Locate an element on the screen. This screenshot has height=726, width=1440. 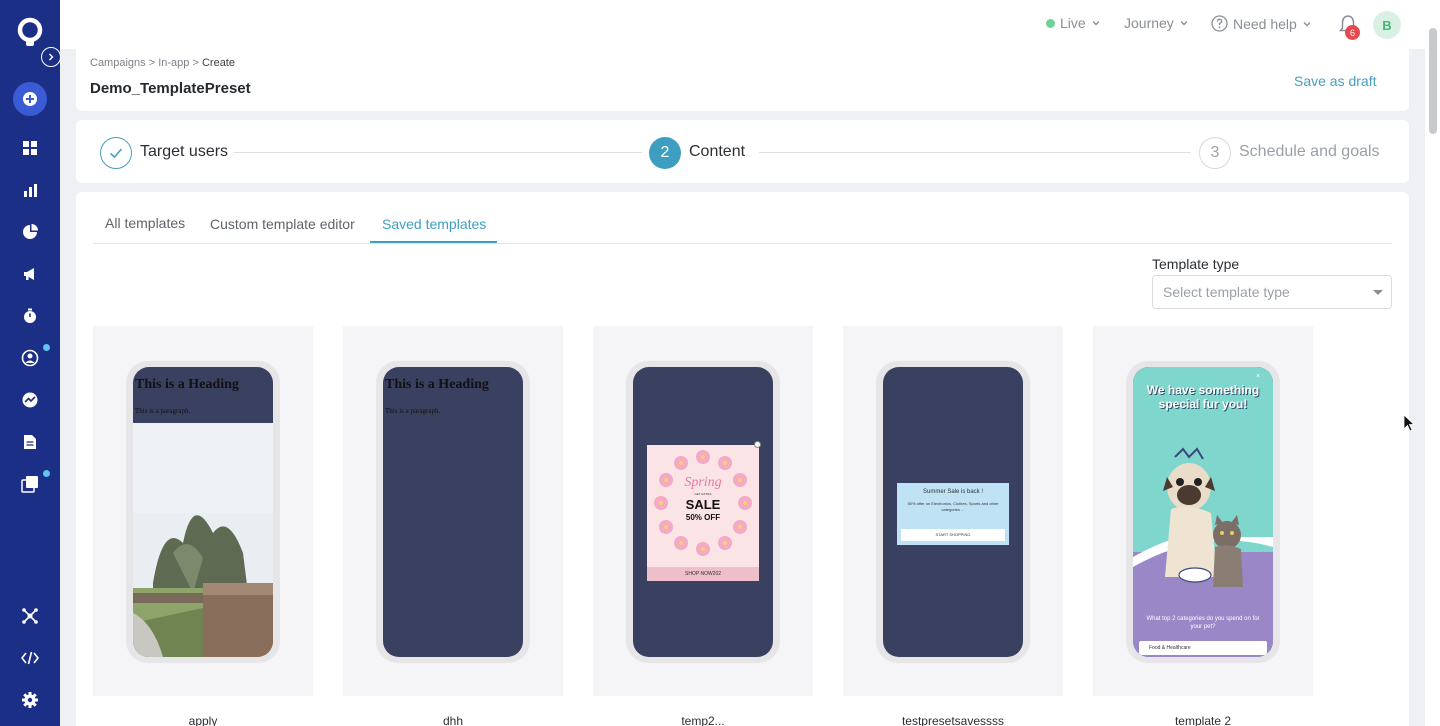
step-schedule-circle: 3 is located at coordinates (1215, 153).